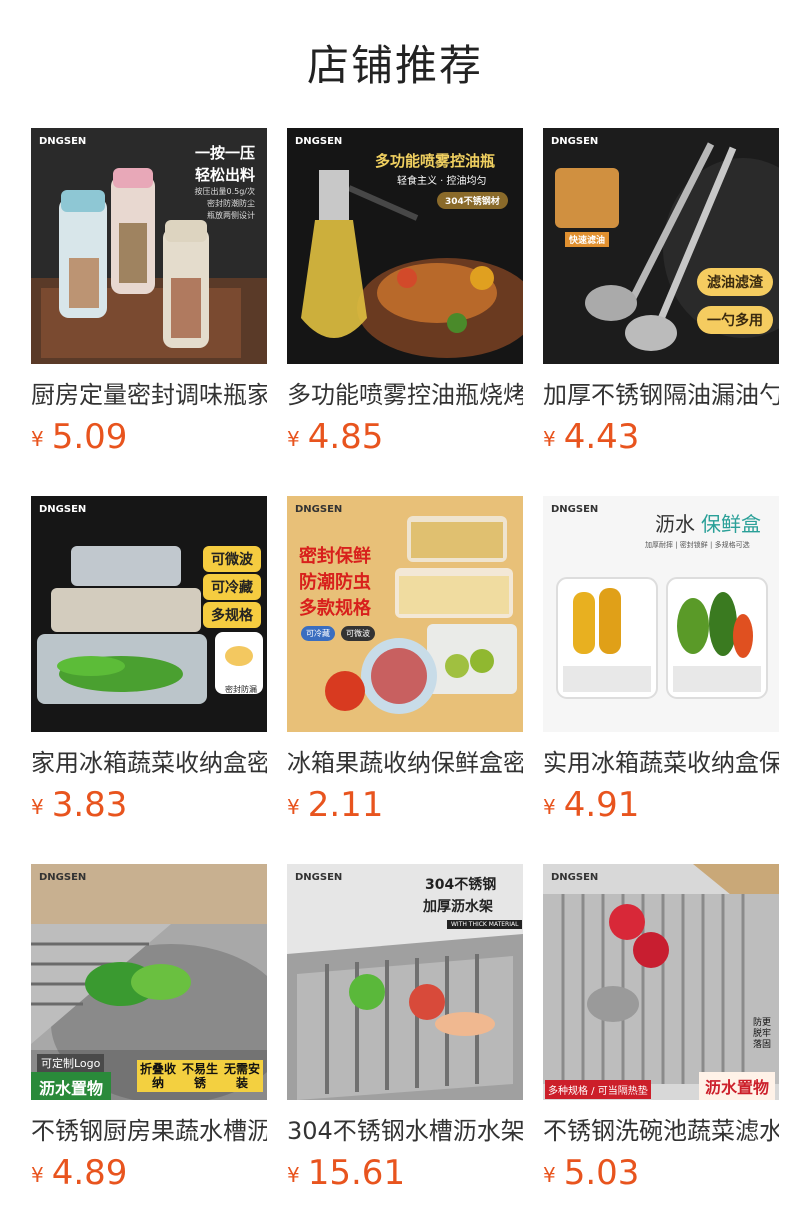  What do you see at coordinates (661, 437) in the screenshot?
I see `price-row: ¥4.43` at bounding box center [661, 437].